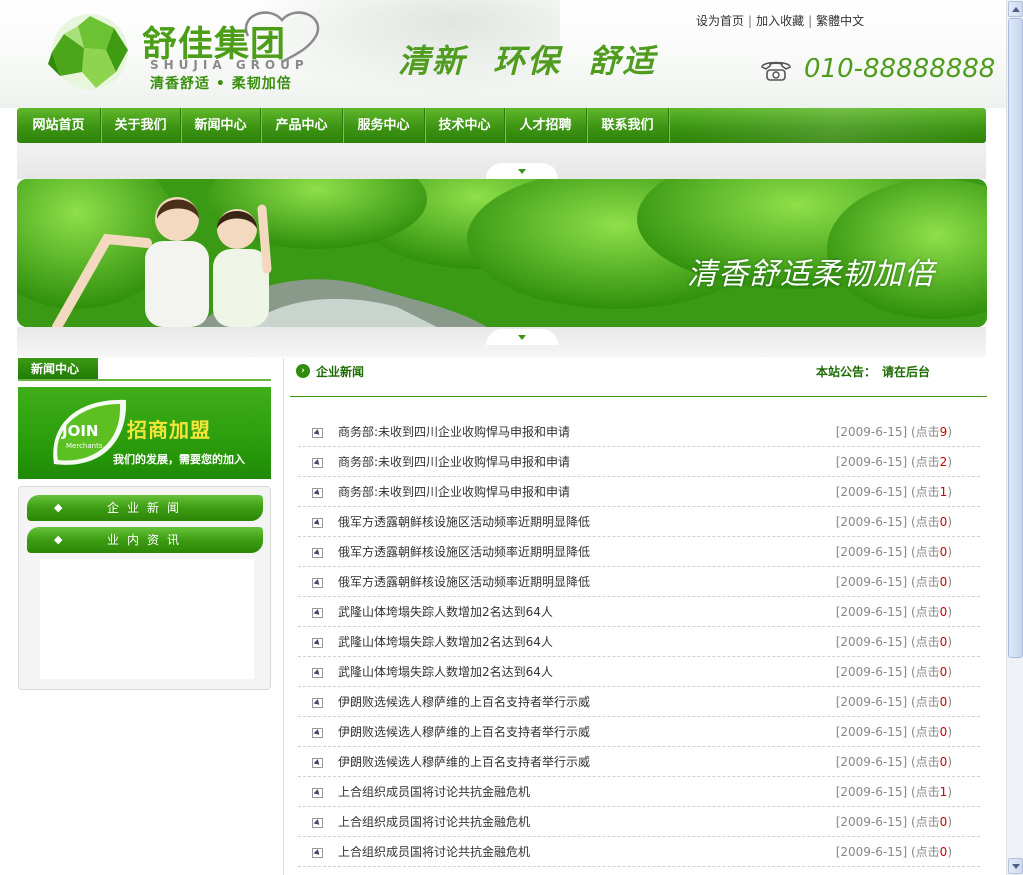 The width and height of the screenshot is (1023, 875). What do you see at coordinates (638, 396) in the screenshot?
I see `news-divider` at bounding box center [638, 396].